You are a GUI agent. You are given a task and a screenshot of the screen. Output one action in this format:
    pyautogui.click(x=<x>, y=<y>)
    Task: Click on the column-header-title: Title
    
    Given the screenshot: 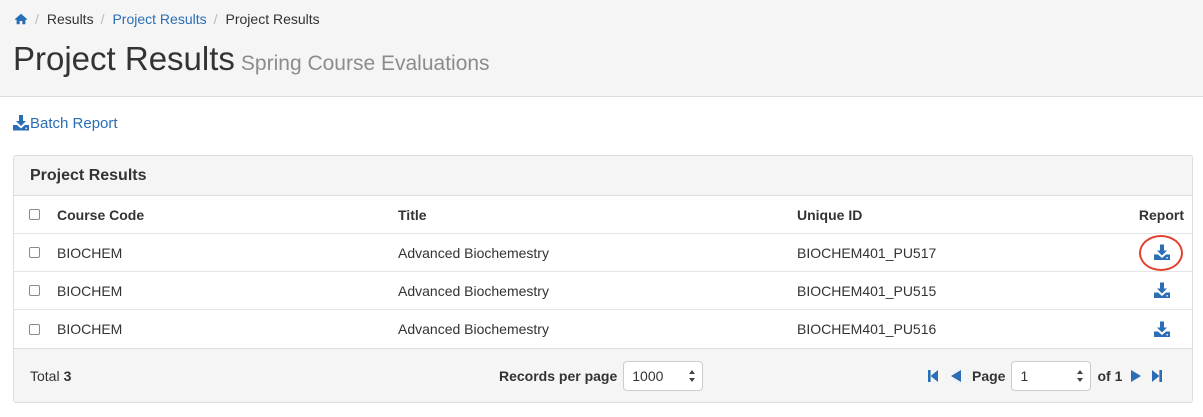 What is the action you would take?
    pyautogui.click(x=412, y=214)
    